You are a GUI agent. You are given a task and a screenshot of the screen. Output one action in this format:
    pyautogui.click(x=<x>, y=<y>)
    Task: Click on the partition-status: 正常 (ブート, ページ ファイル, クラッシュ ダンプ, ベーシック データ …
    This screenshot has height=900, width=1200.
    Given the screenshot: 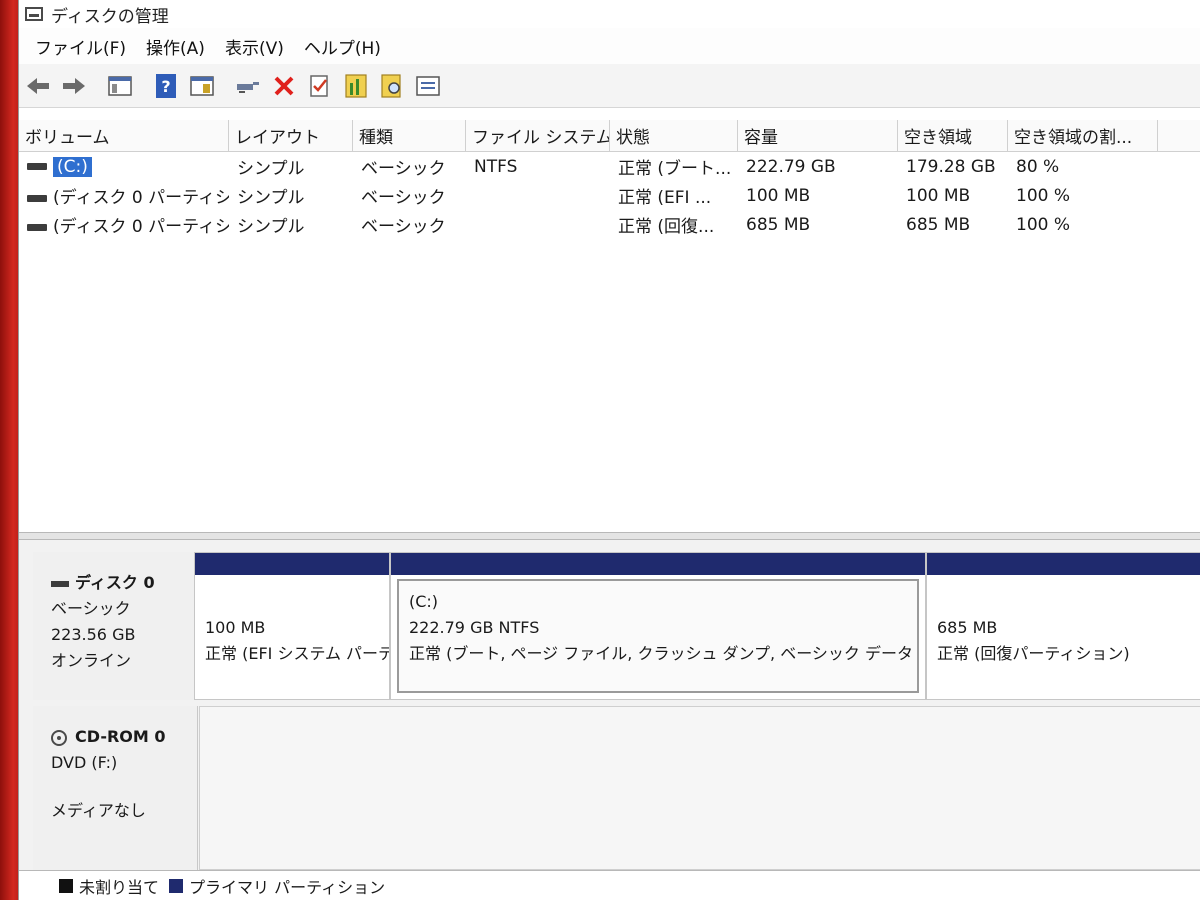 What is the action you would take?
    pyautogui.click(x=663, y=653)
    